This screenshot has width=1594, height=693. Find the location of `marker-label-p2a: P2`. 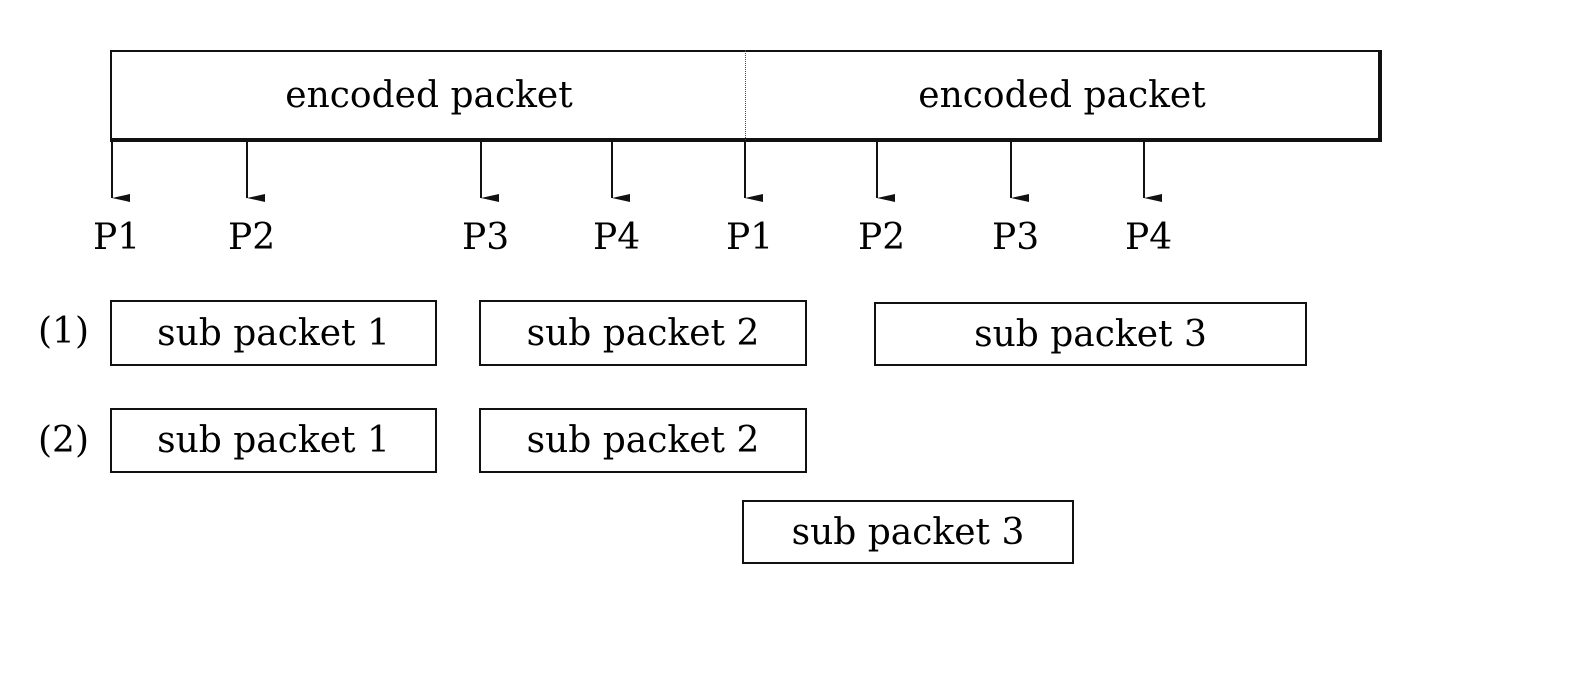

marker-label-p2a: P2 is located at coordinates (252, 237).